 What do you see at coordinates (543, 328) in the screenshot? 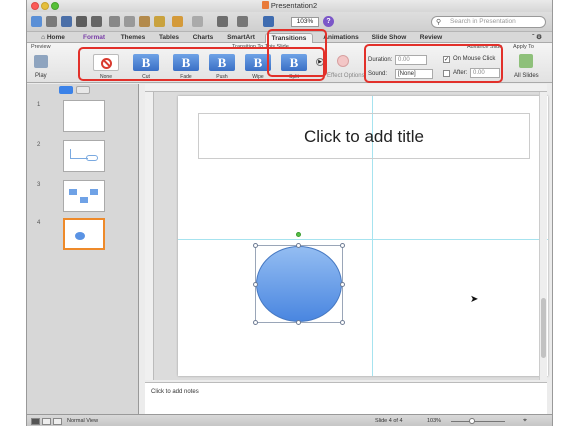
I see `scrollbar-thumb` at bounding box center [543, 328].